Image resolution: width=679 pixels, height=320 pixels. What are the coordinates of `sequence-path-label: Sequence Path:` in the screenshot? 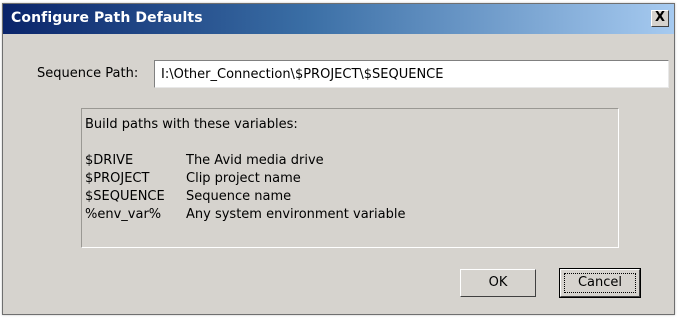 It's located at (88, 73).